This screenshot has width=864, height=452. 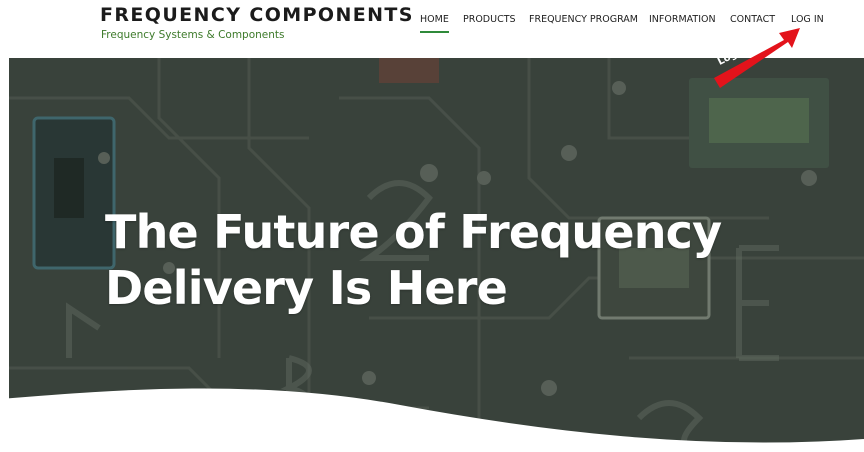 What do you see at coordinates (193, 35) in the screenshot?
I see `site-tagline: Frequency Systems & Components` at bounding box center [193, 35].